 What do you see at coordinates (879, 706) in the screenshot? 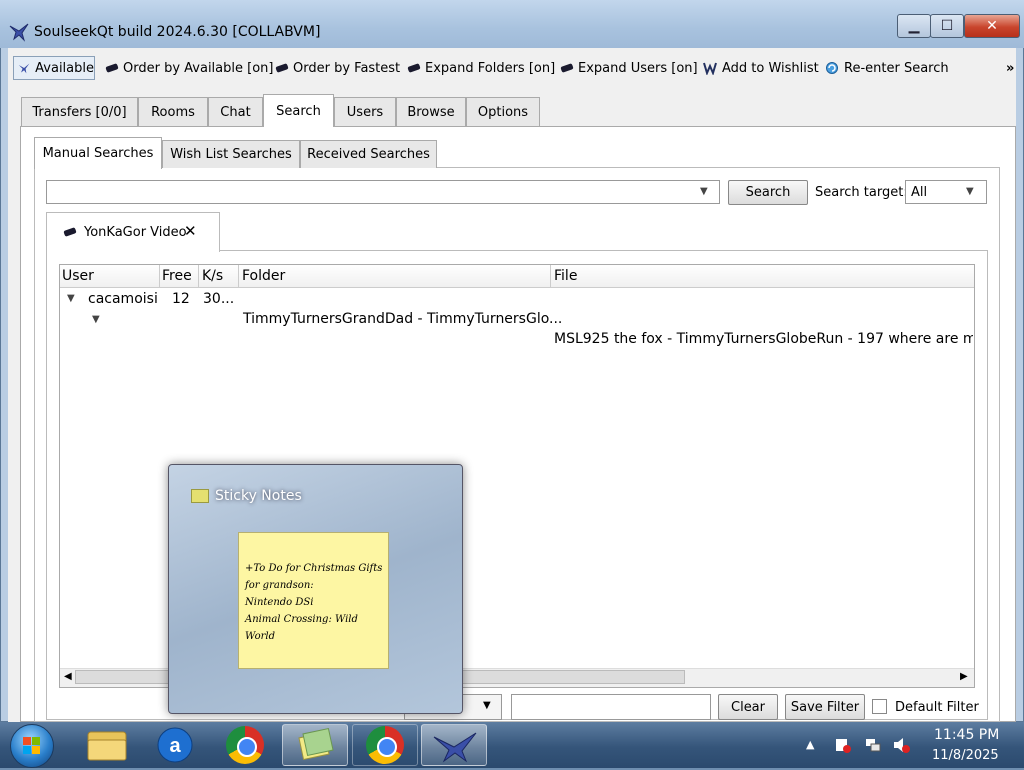
I see `default-filter-checkbox` at bounding box center [879, 706].